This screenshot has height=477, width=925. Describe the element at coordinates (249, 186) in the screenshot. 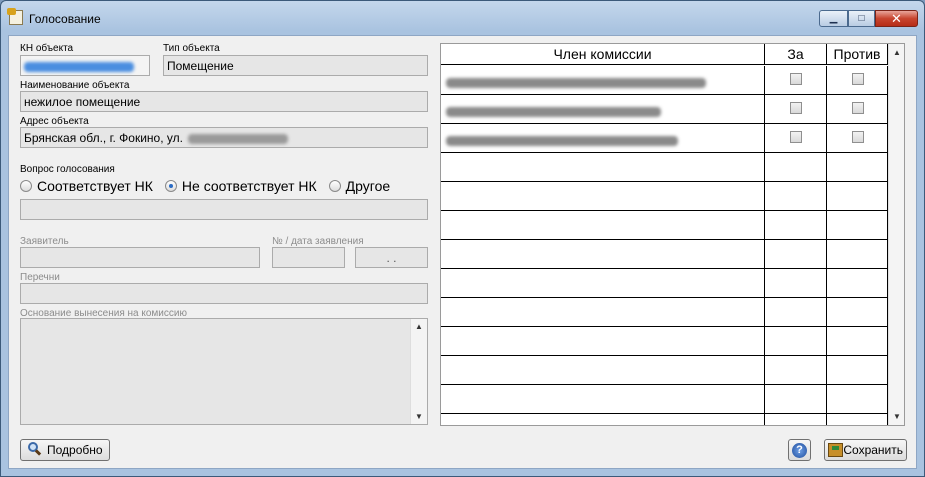

I see `radio-not-conforms-label: Не соответствует НК` at that location.